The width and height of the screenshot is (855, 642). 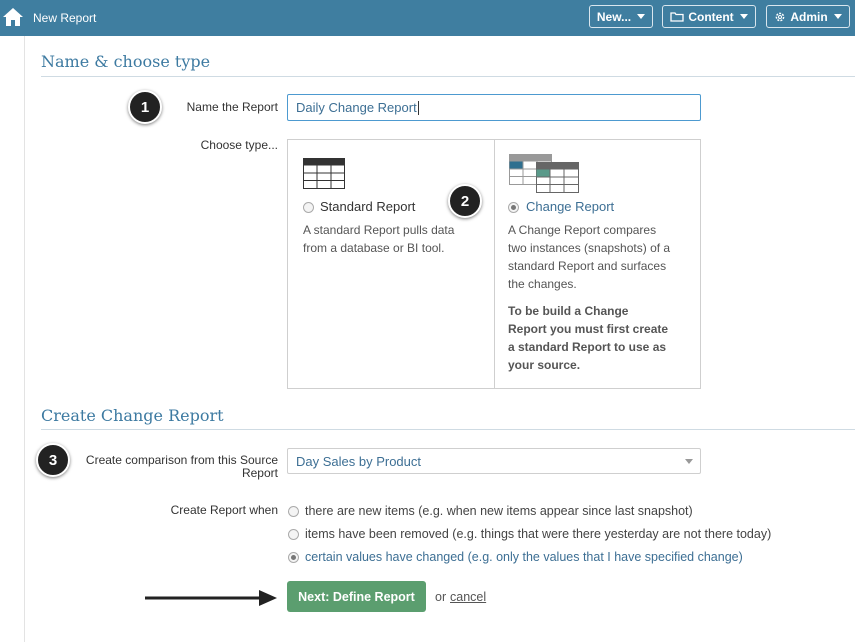 What do you see at coordinates (374, 248) in the screenshot?
I see `standard-report-desc-2: from a database or BI tool.` at bounding box center [374, 248].